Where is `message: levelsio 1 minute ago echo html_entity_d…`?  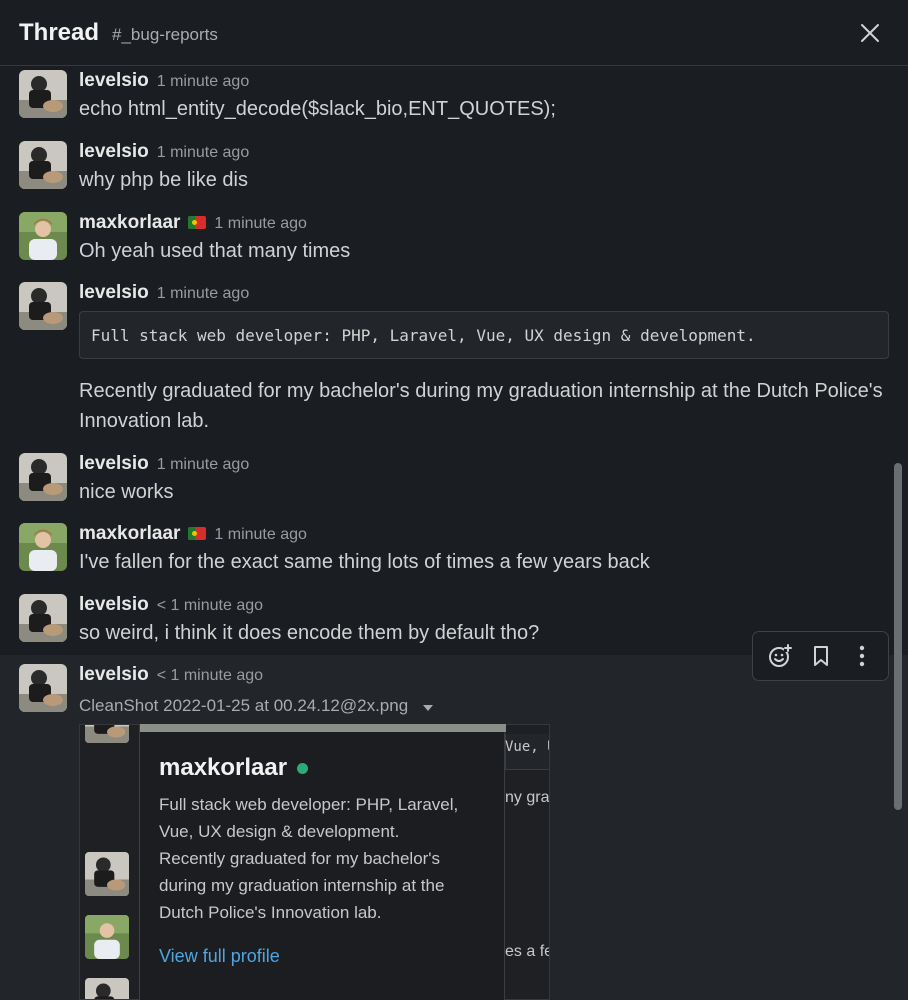 message: levelsio 1 minute ago echo html_entity_d… is located at coordinates (454, 98).